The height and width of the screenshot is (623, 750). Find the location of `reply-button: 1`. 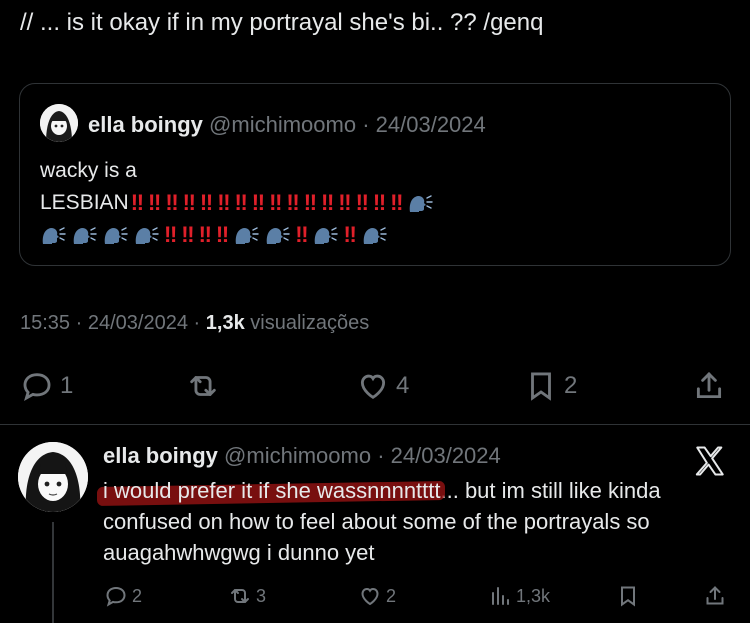

reply-button: 1 is located at coordinates (46, 386).